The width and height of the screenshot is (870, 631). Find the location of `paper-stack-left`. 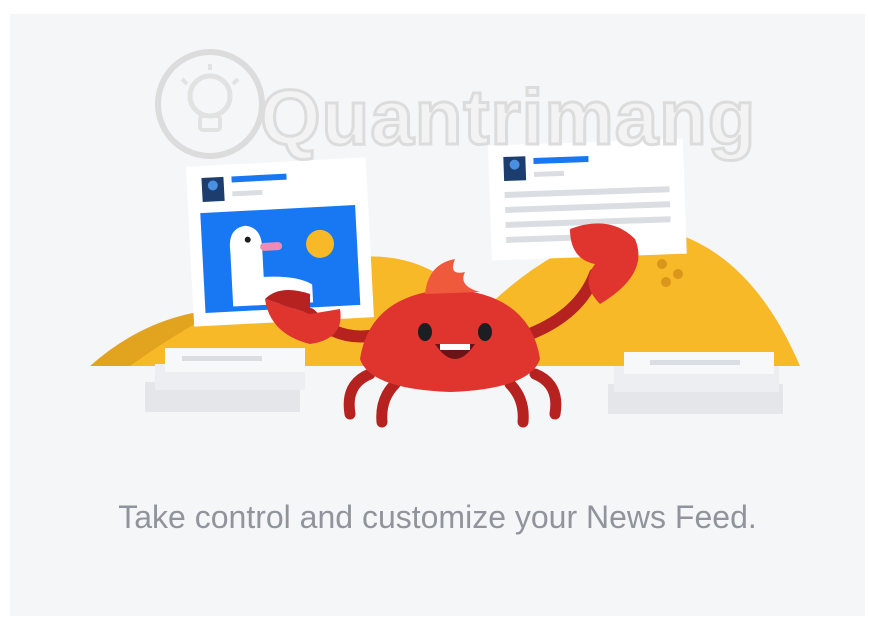

paper-stack-left is located at coordinates (225, 380).